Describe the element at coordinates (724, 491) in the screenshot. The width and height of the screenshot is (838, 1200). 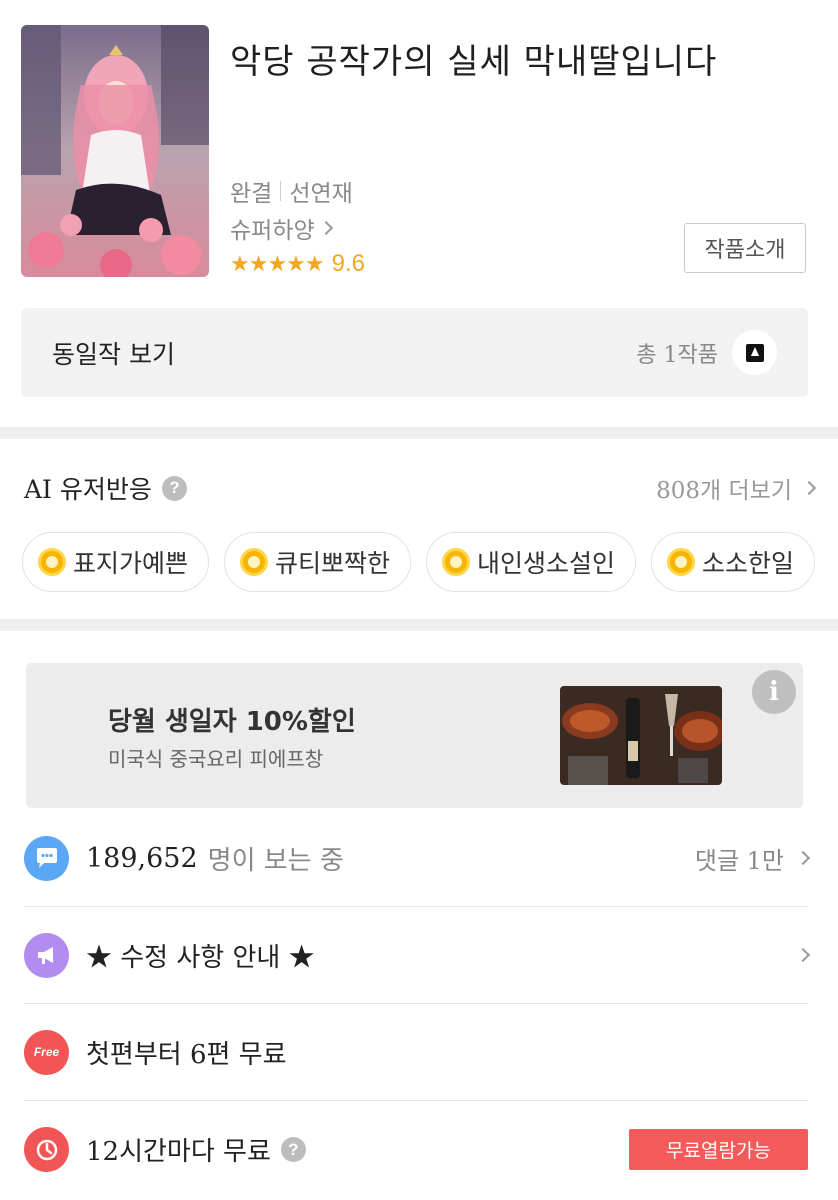
I see `ai-reactions-more-label: 808개 더보기` at that location.